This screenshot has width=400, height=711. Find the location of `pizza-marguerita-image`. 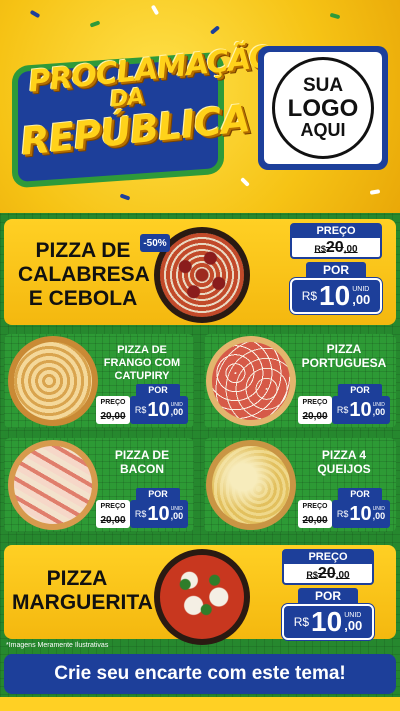

pizza-marguerita-image is located at coordinates (202, 597).